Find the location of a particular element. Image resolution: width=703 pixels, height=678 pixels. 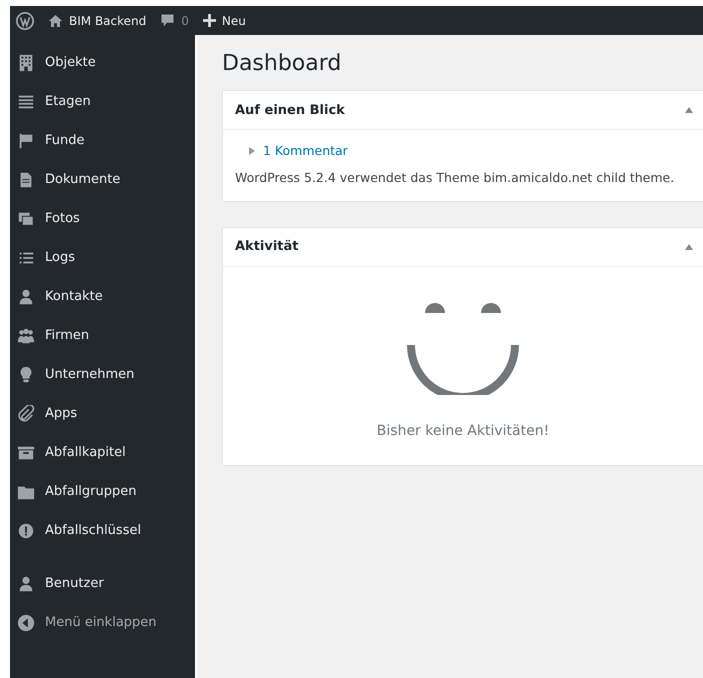

menu-item: Objekte is located at coordinates (70, 62).